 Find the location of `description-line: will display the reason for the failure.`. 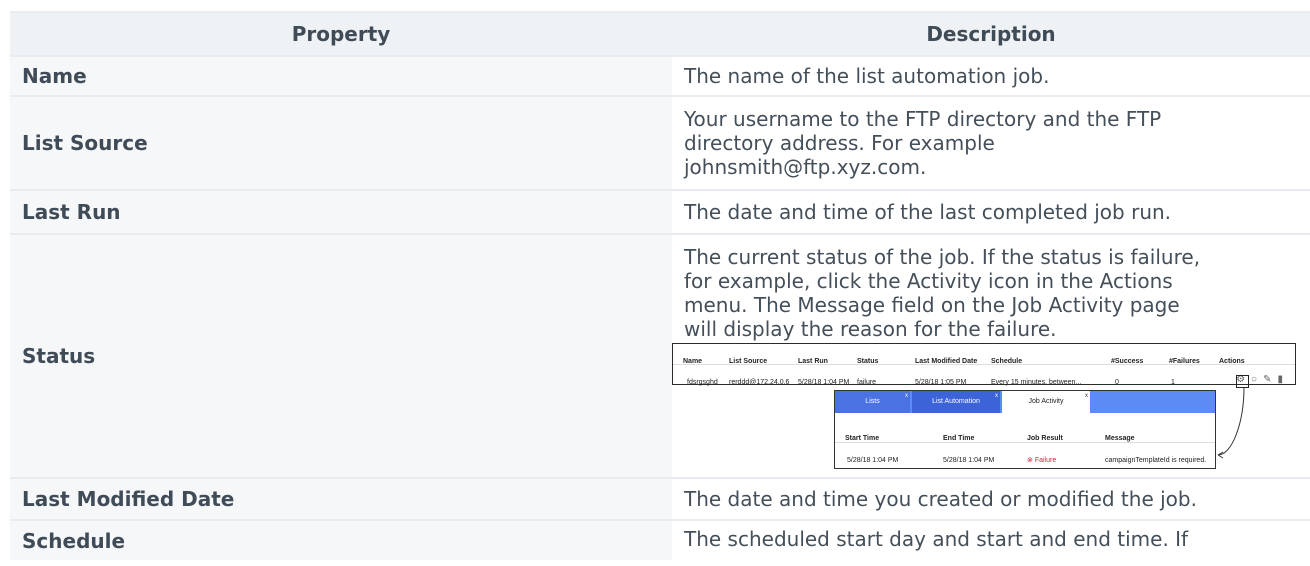

description-line: will display the reason for the failure. is located at coordinates (870, 329).